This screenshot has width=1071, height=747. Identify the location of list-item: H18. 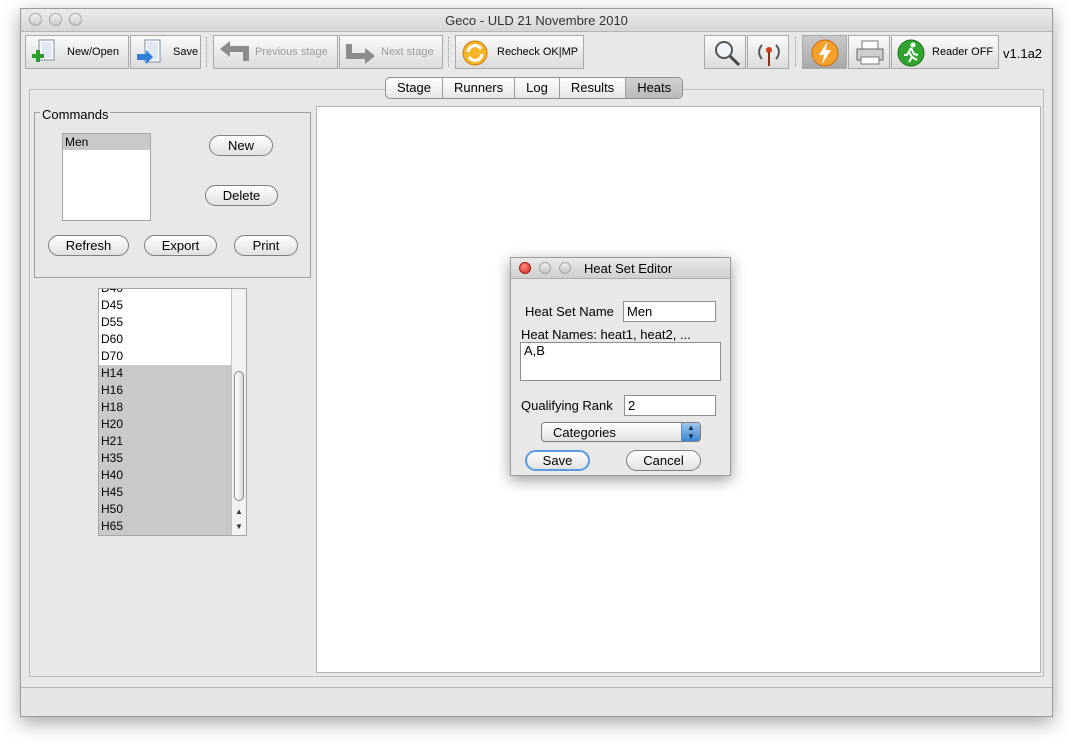
(165, 407).